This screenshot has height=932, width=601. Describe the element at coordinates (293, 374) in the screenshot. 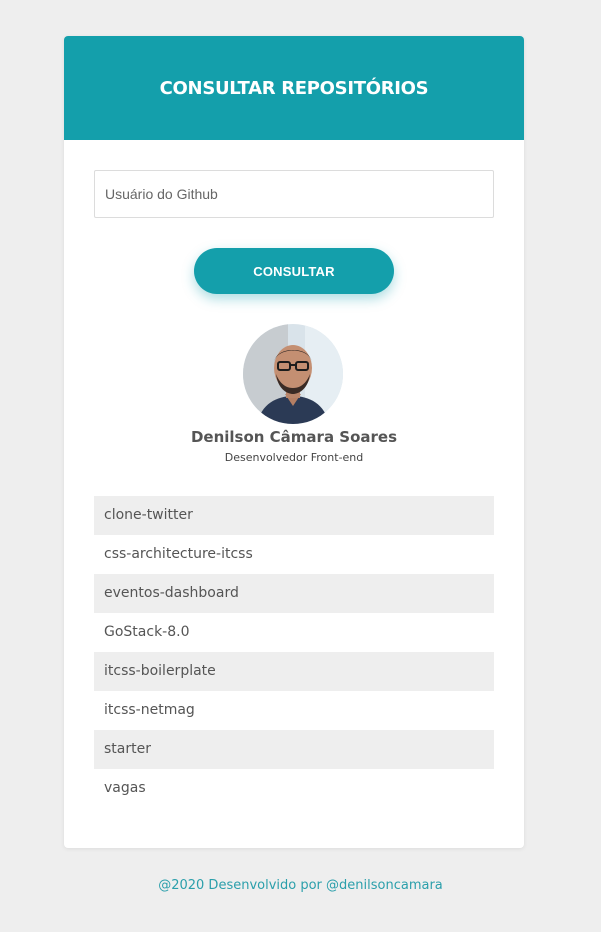

I see `avatar` at that location.